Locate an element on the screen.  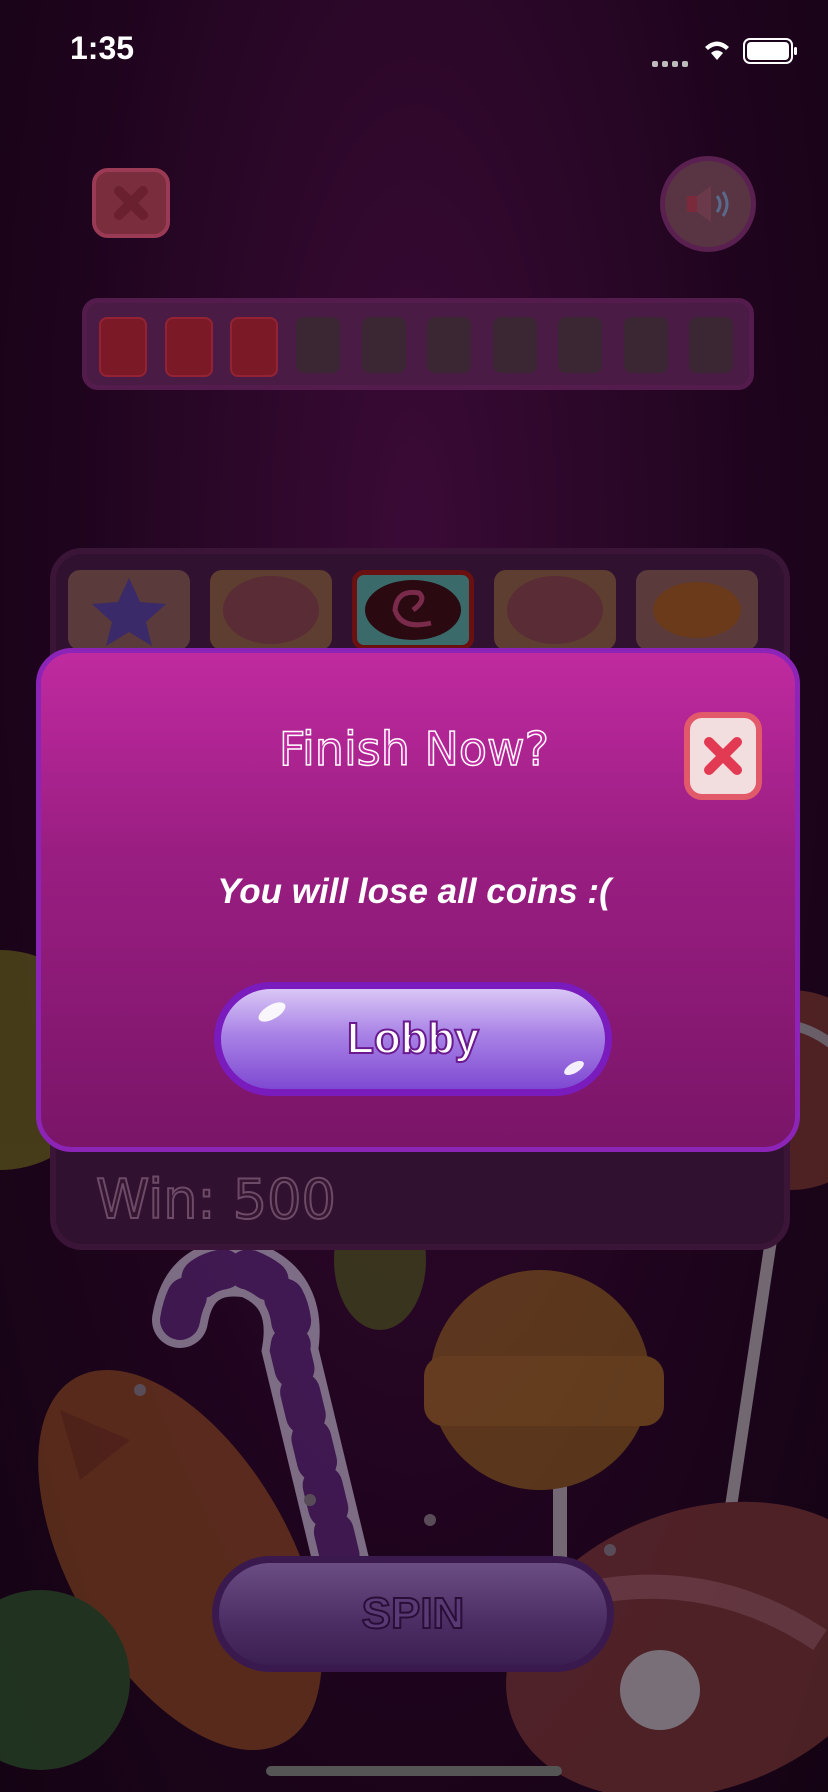
reel-symbol-star is located at coordinates (129, 610).